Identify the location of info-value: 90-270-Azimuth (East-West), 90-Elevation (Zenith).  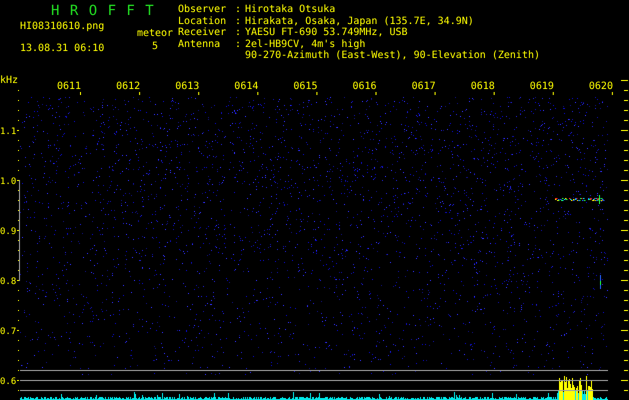
(392, 56).